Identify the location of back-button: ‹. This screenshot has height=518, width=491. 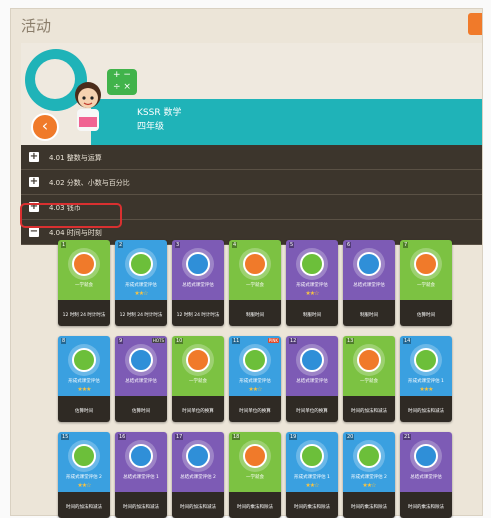
(45, 127).